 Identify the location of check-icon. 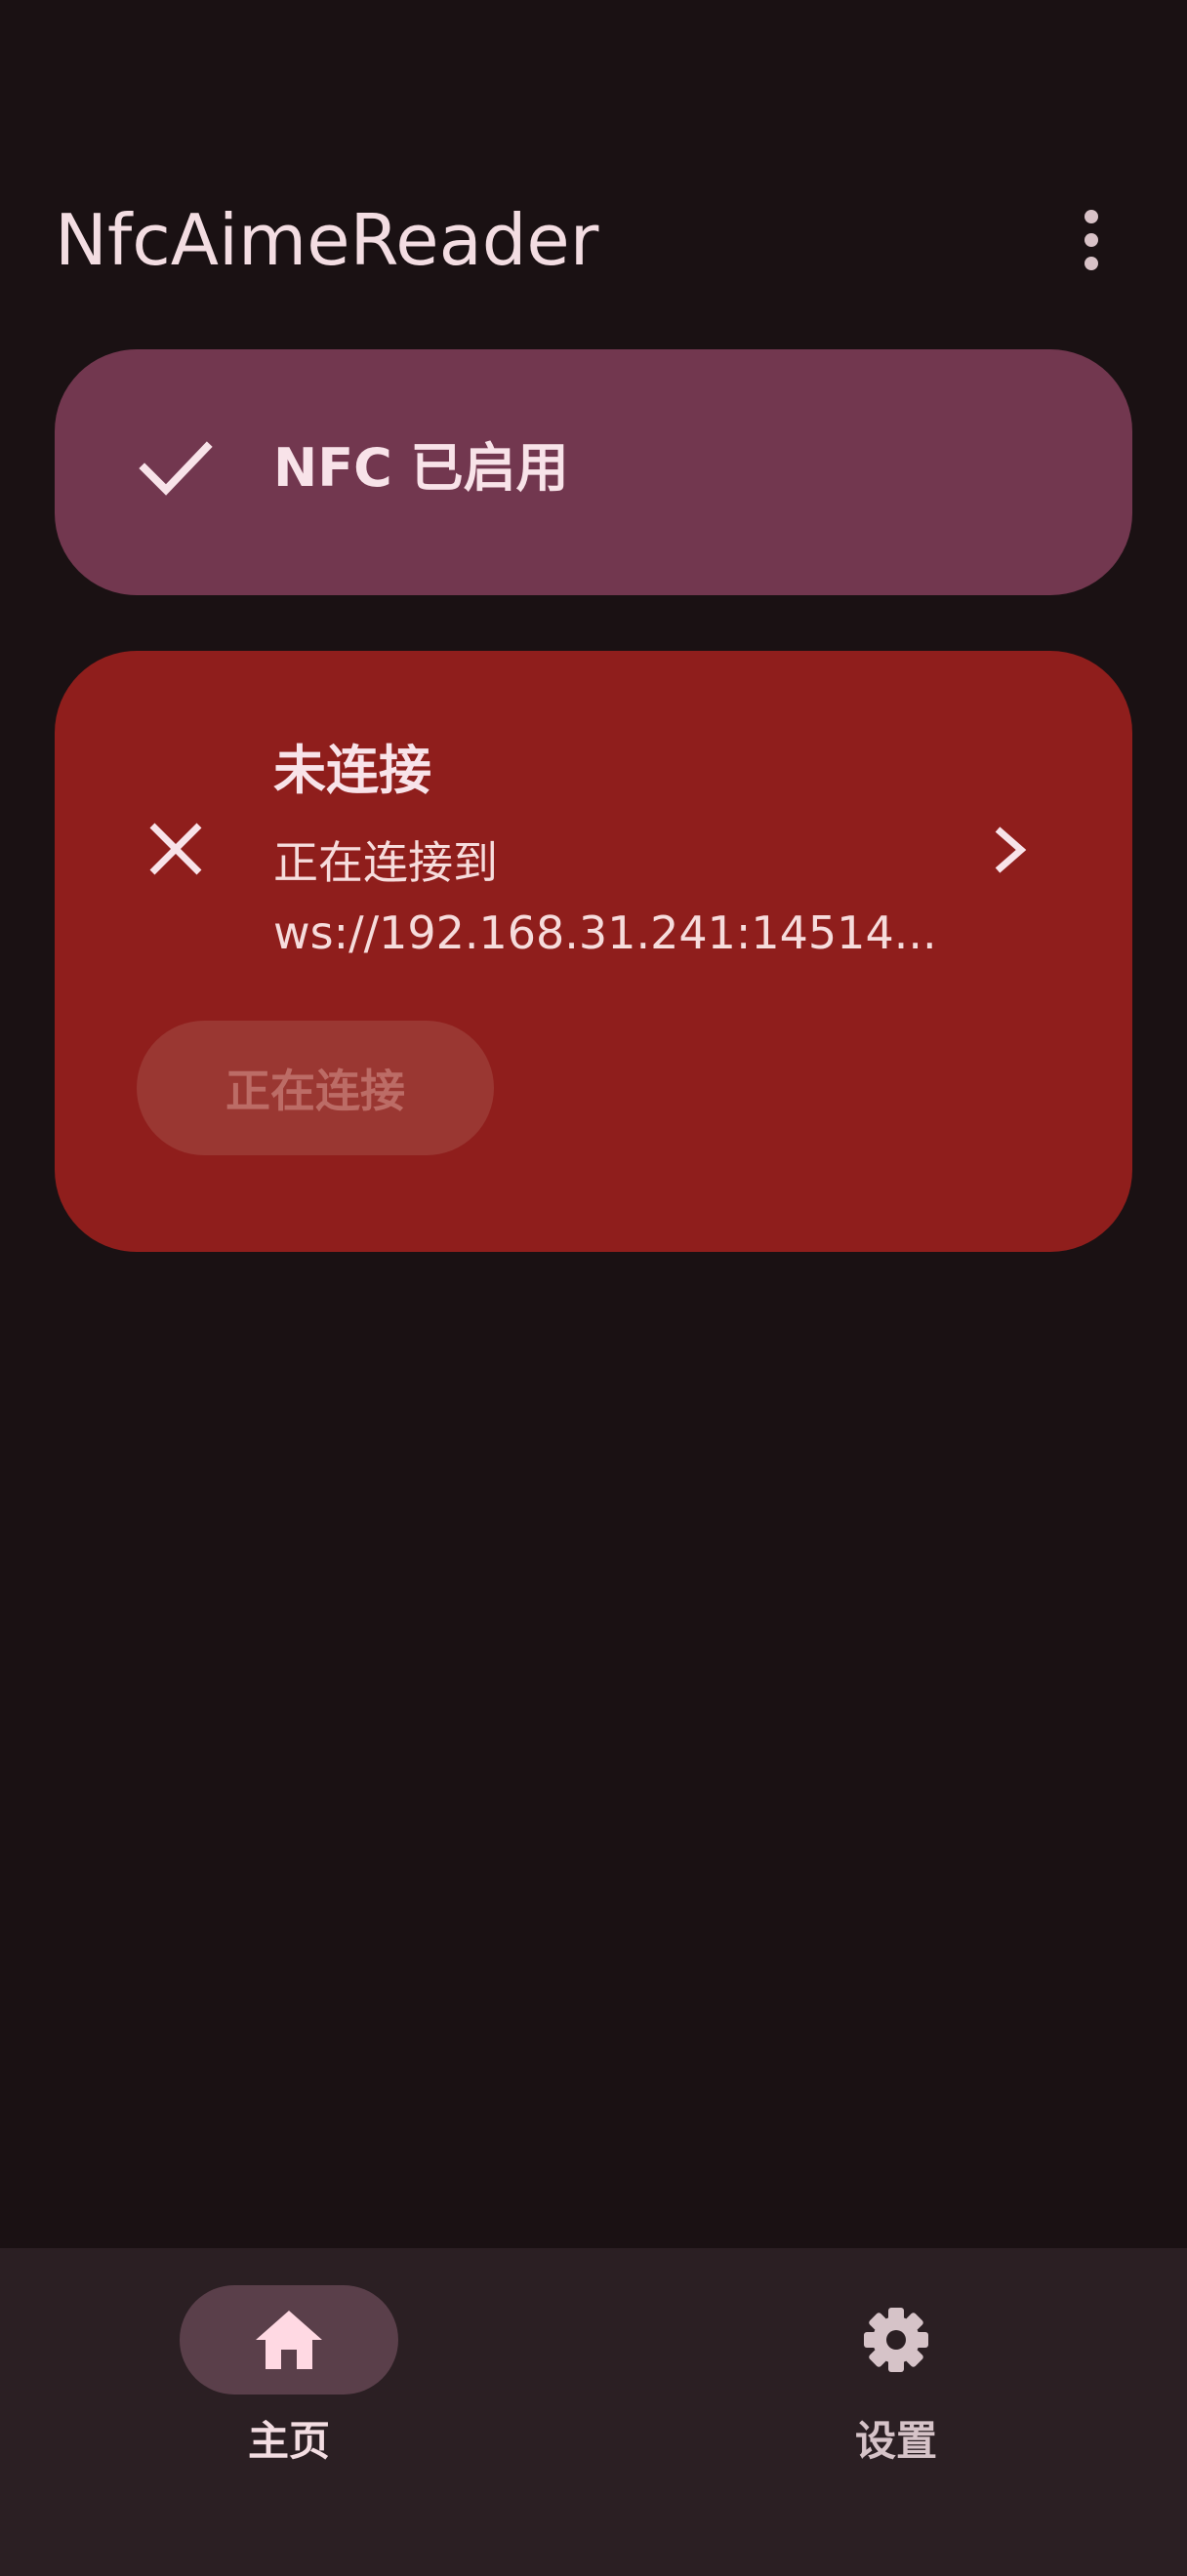
(176, 468).